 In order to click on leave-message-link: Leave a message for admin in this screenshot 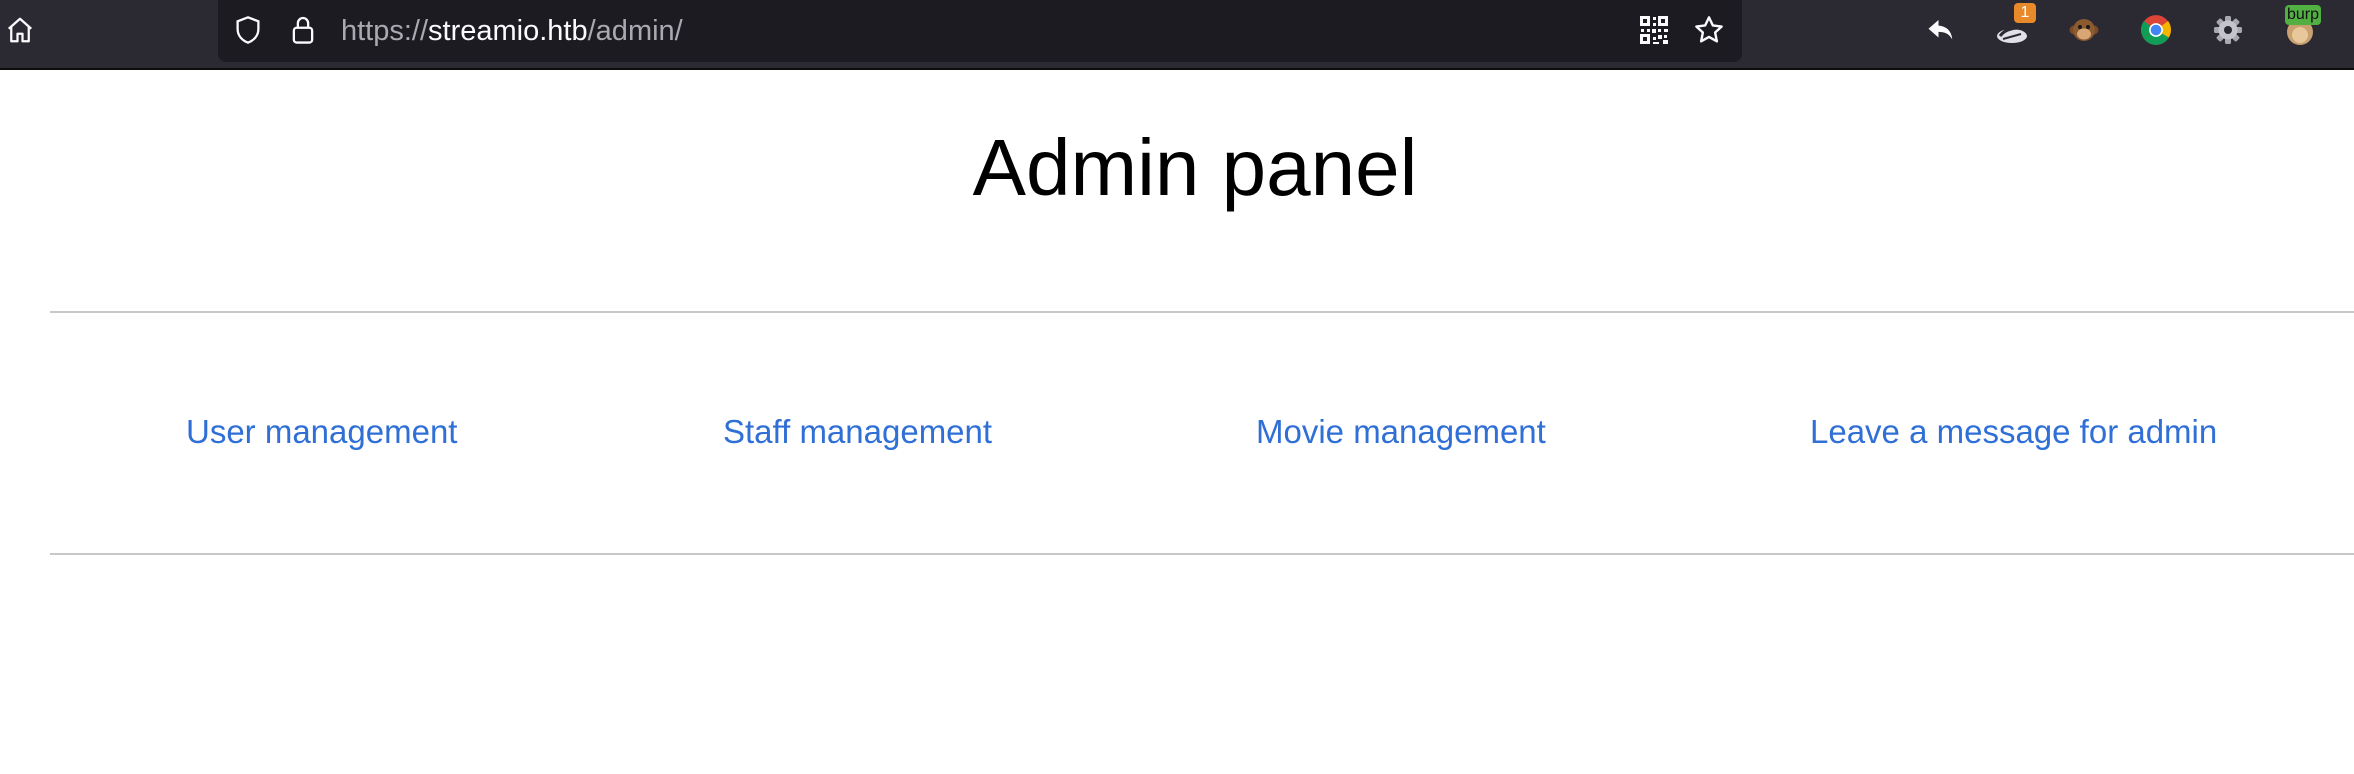, I will do `click(2013, 432)`.